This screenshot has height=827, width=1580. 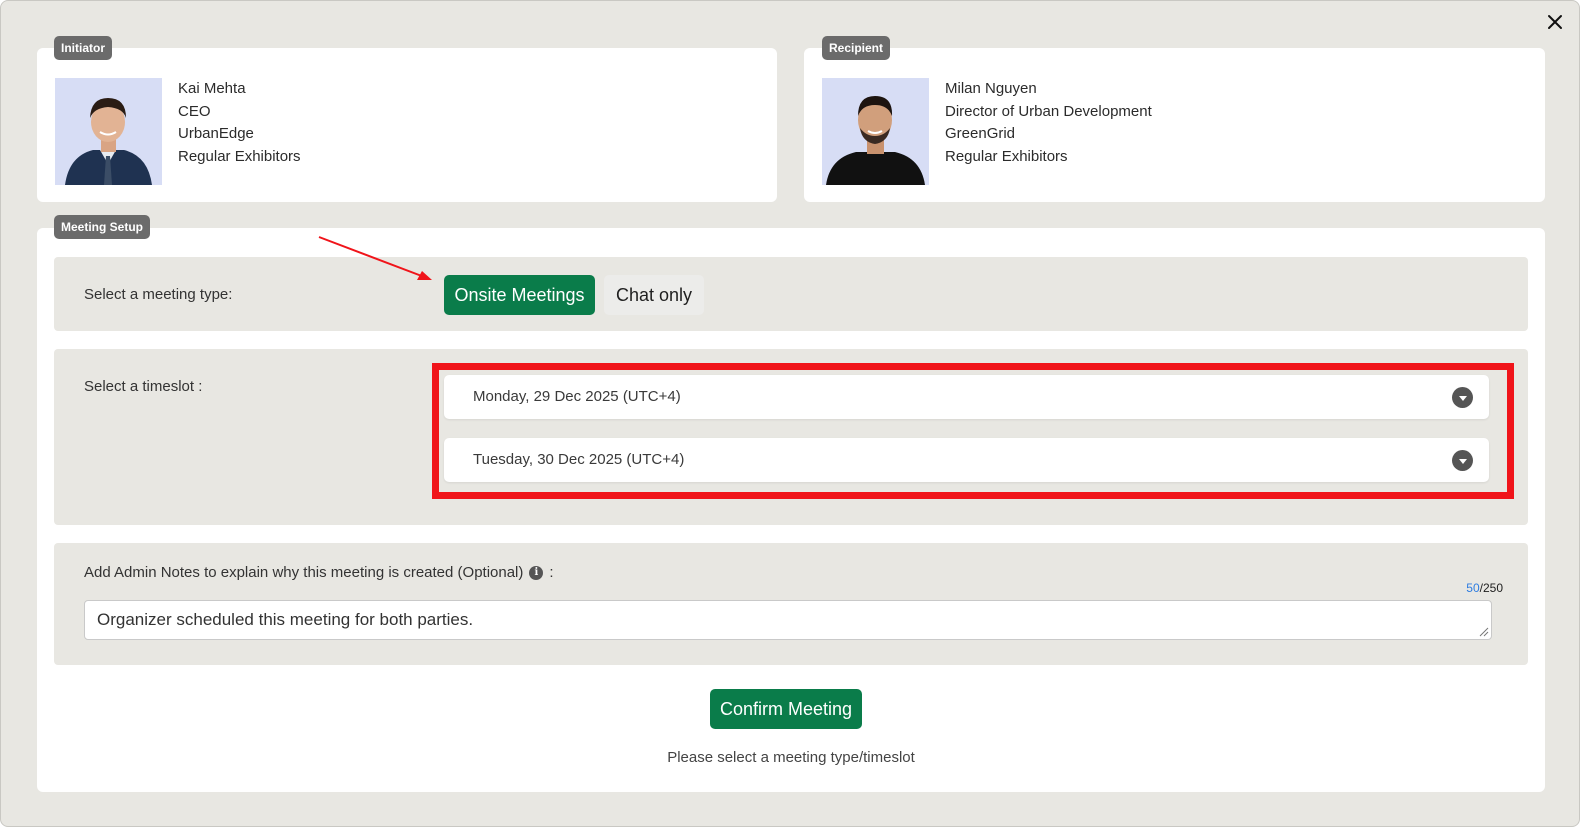 What do you see at coordinates (856, 48) in the screenshot?
I see `recipient-tag: Recipient` at bounding box center [856, 48].